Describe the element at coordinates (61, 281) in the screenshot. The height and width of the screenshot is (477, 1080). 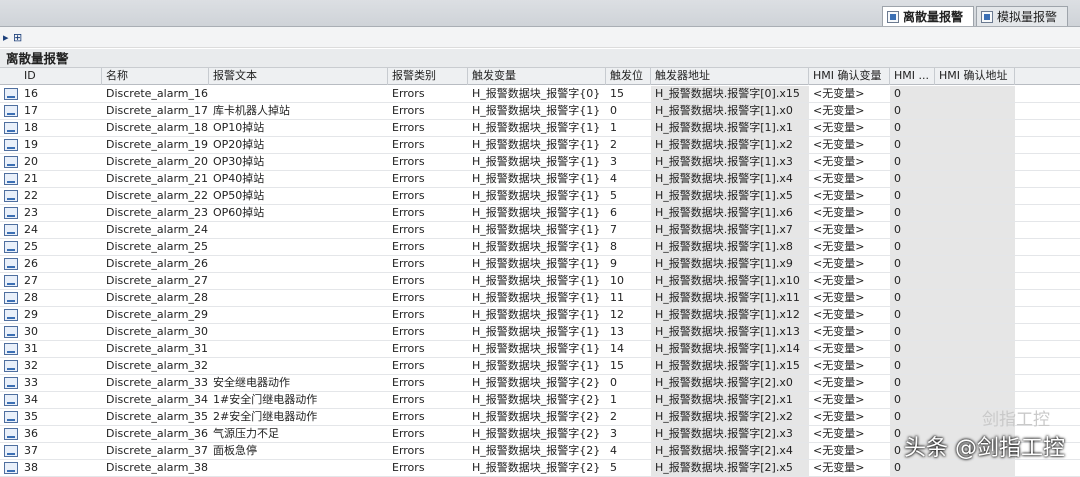
I see `cell-id: 27` at that location.